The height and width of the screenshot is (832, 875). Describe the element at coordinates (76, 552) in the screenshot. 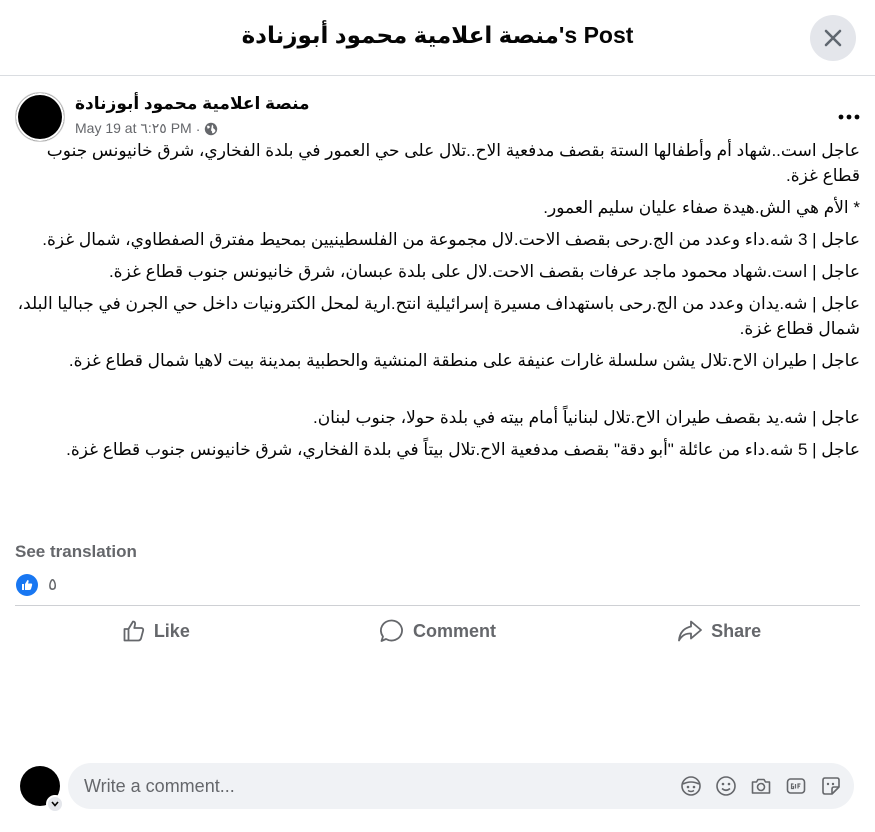

I see `see-translation-link: See translation` at that location.